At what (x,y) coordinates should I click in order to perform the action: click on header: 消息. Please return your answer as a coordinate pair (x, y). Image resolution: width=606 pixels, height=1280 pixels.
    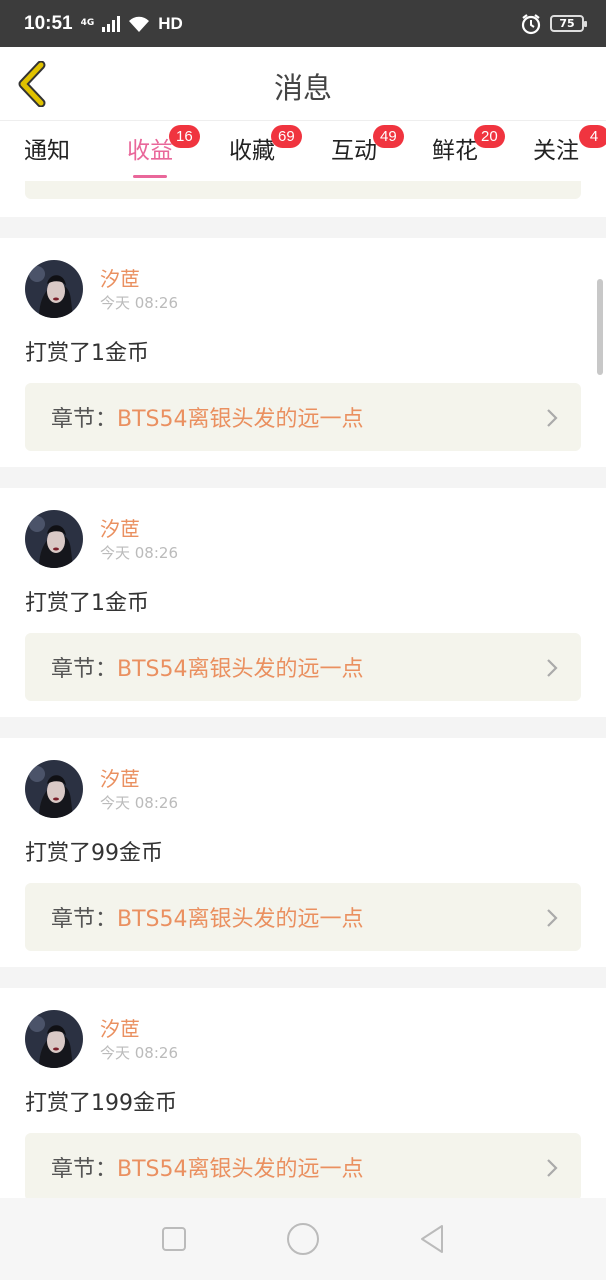
    Looking at the image, I should click on (303, 84).